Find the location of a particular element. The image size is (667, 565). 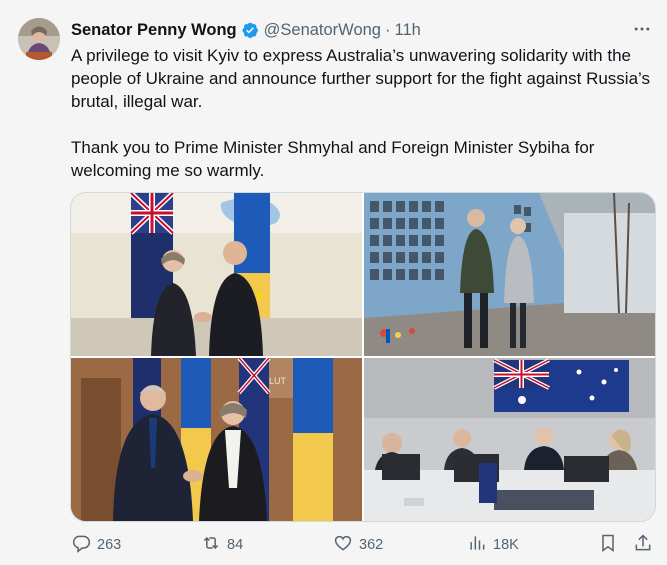

photo-handshake-fm: SALUT is located at coordinates (216, 439).